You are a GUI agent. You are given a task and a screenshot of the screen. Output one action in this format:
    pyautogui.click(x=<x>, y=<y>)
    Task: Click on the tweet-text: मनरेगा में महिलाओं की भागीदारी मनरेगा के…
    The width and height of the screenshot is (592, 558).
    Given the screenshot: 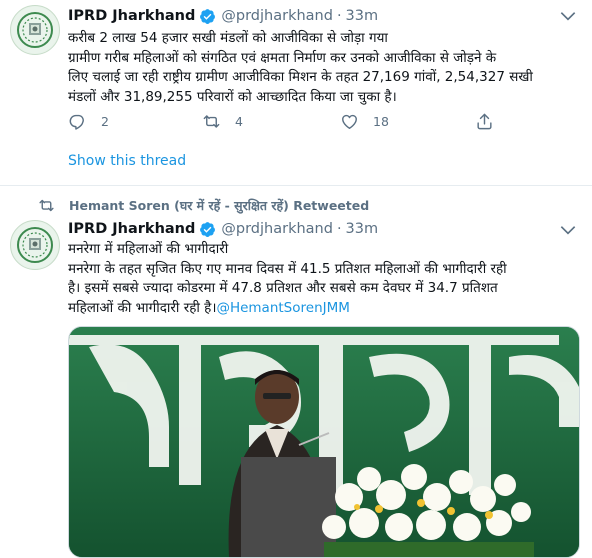 What is the action you would take?
    pyautogui.click(x=325, y=279)
    